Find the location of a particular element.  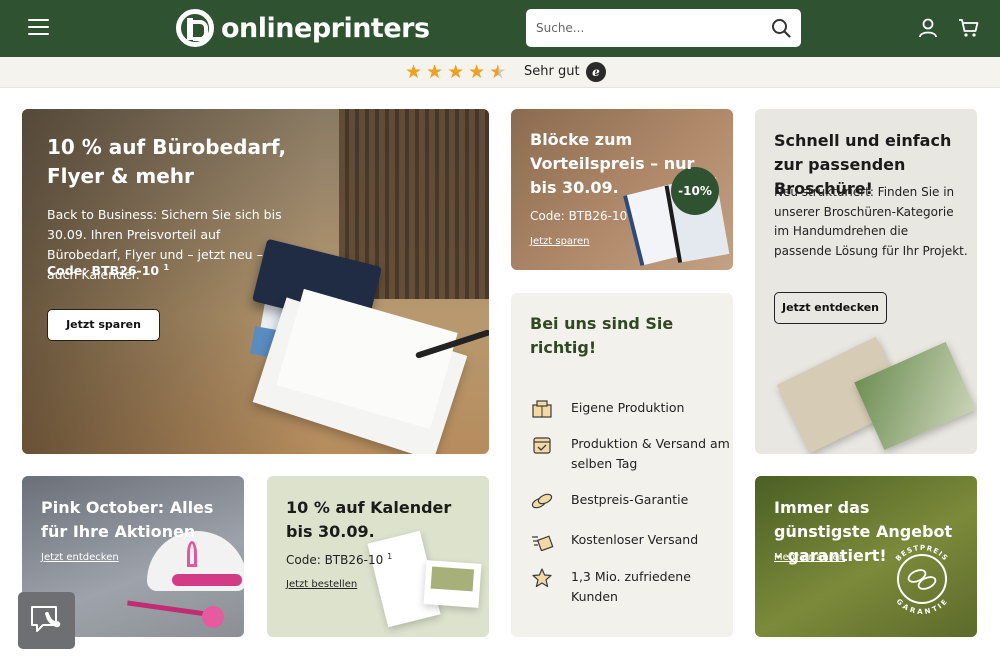

benefit-item: Bestpreis-Garantie is located at coordinates (630, 500).